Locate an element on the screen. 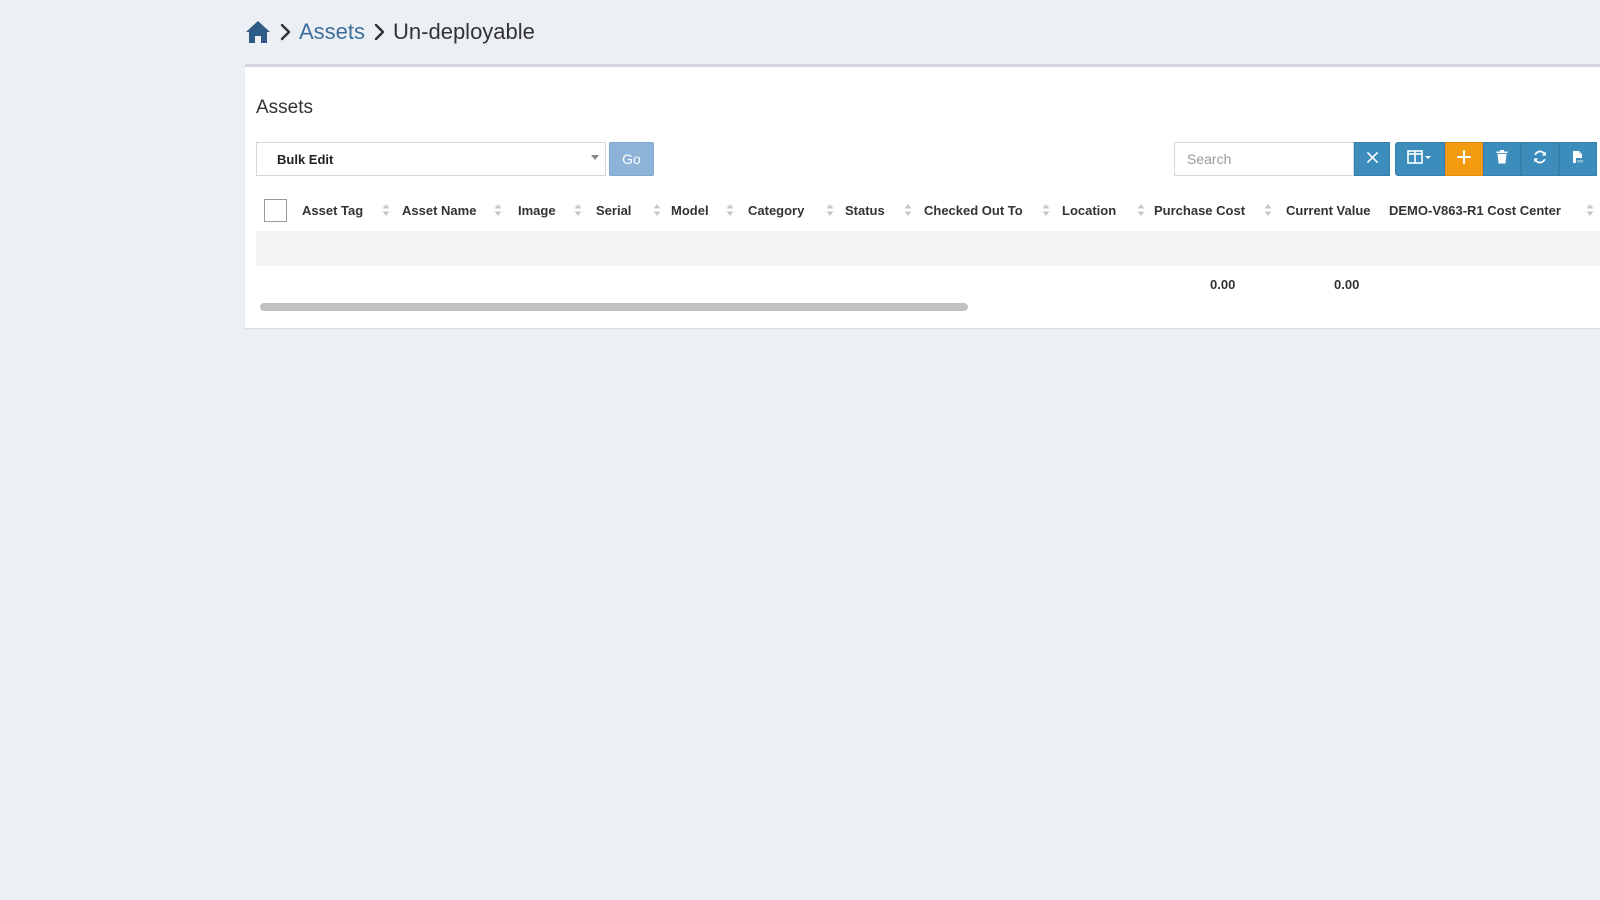 This screenshot has width=1600, height=900. column-header-label: Asset Tag is located at coordinates (333, 210).